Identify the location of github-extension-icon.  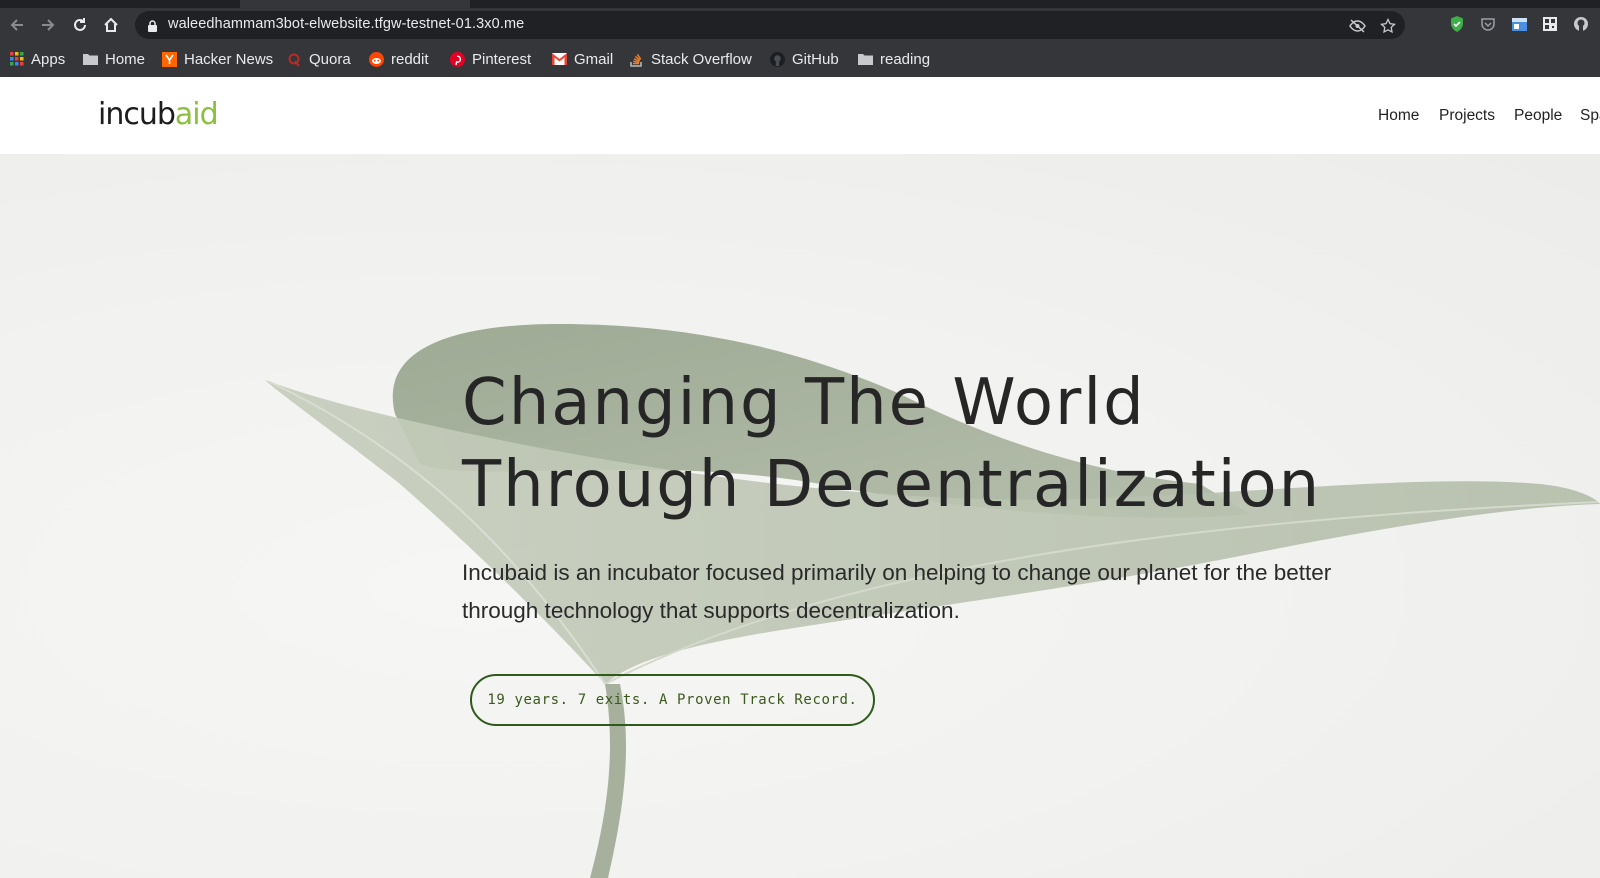
(1581, 24).